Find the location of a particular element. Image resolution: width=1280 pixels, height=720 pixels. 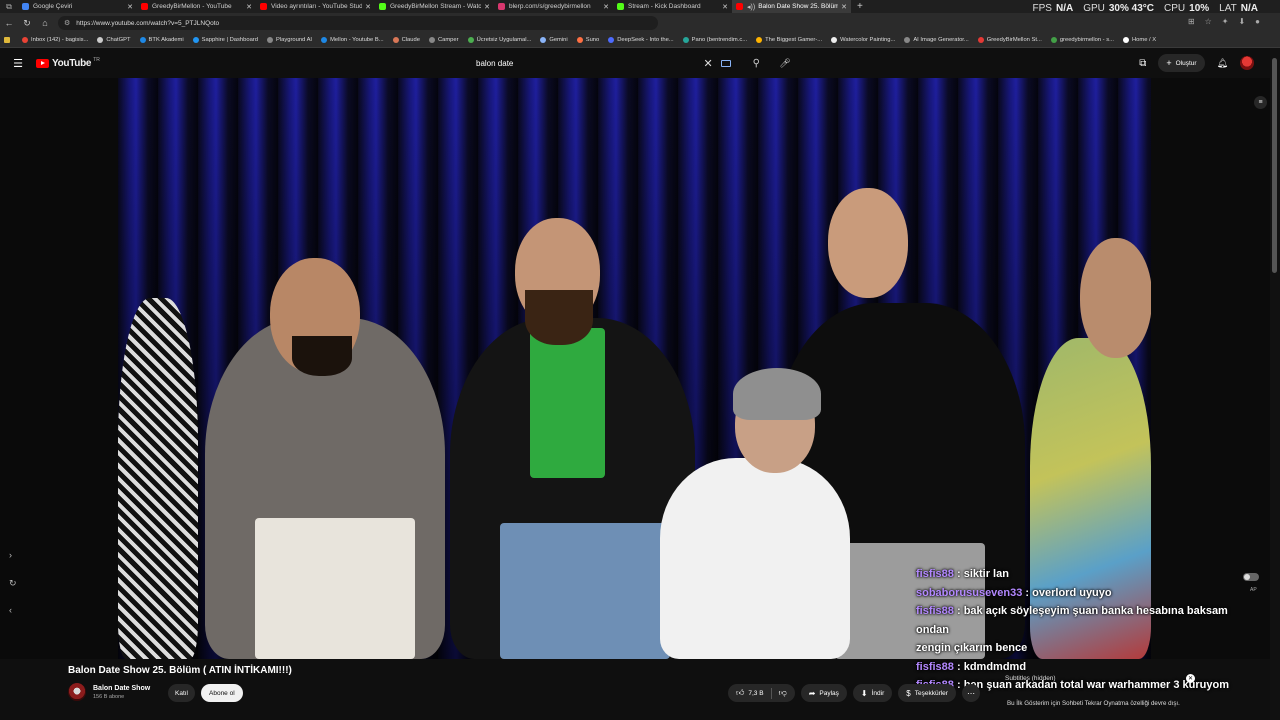

clear-search-icon: ✕ is located at coordinates (707, 63).